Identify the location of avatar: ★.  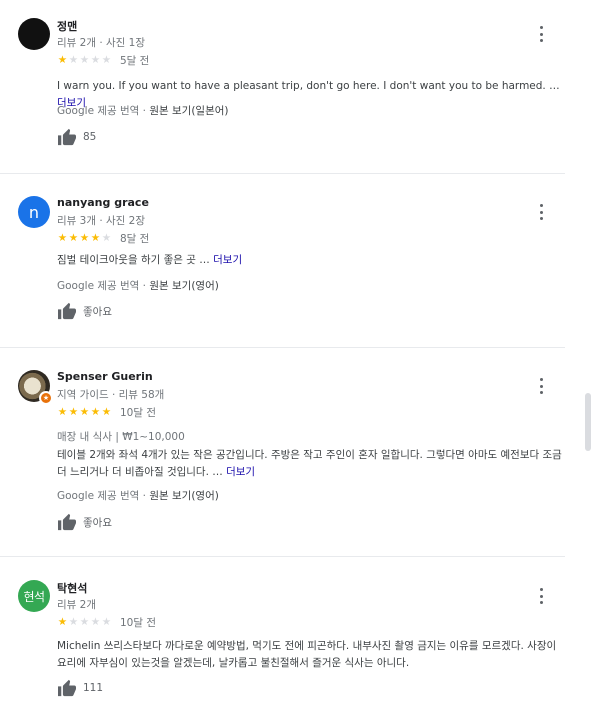
(35, 387).